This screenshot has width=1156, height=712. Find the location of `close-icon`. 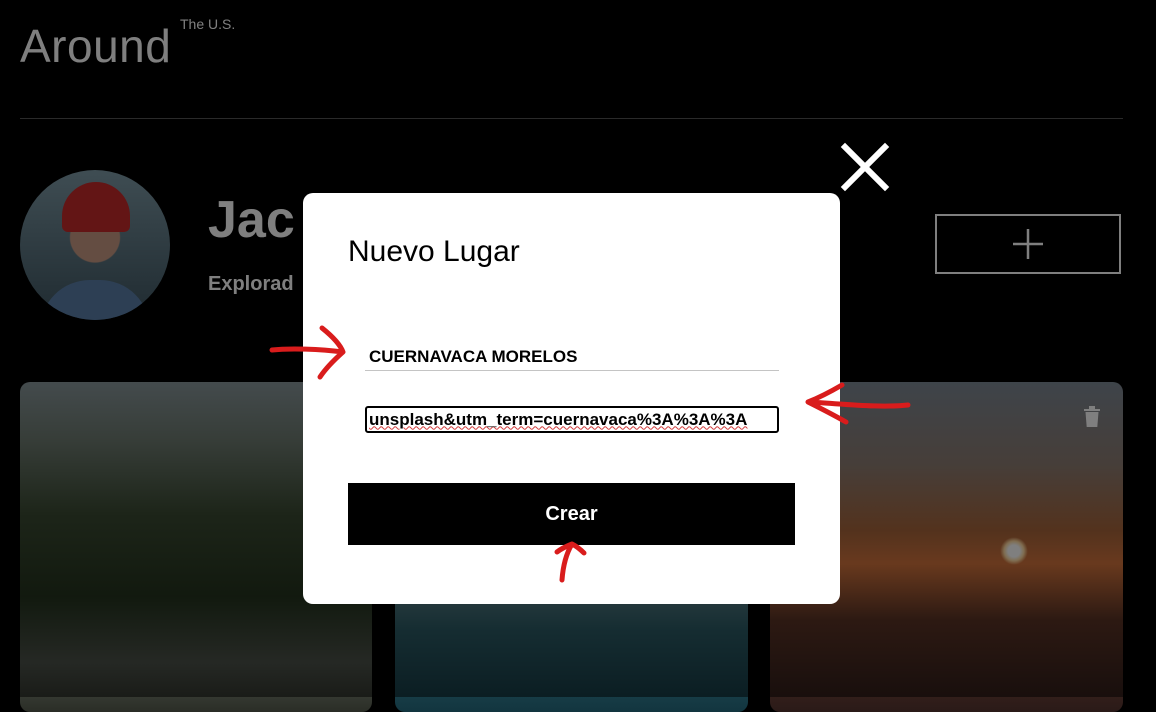

close-icon is located at coordinates (865, 167).